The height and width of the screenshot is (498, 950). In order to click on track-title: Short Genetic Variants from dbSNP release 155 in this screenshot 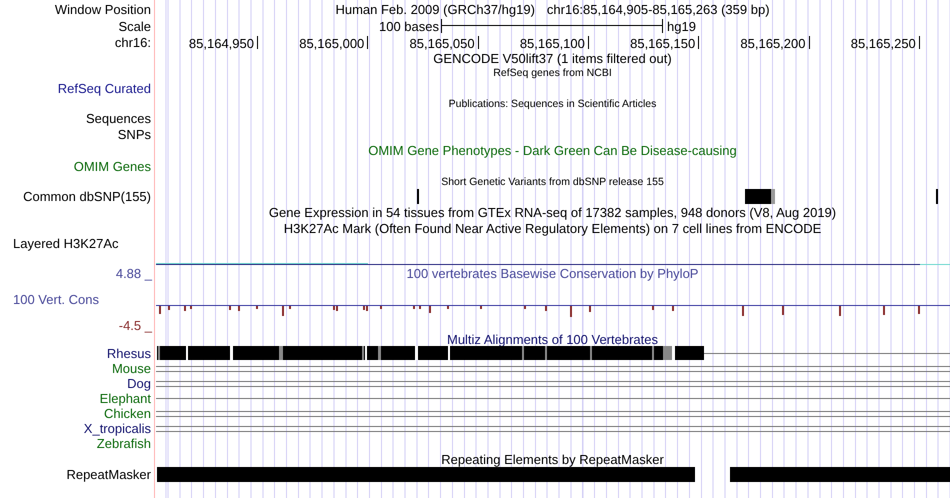, I will do `click(552, 182)`.